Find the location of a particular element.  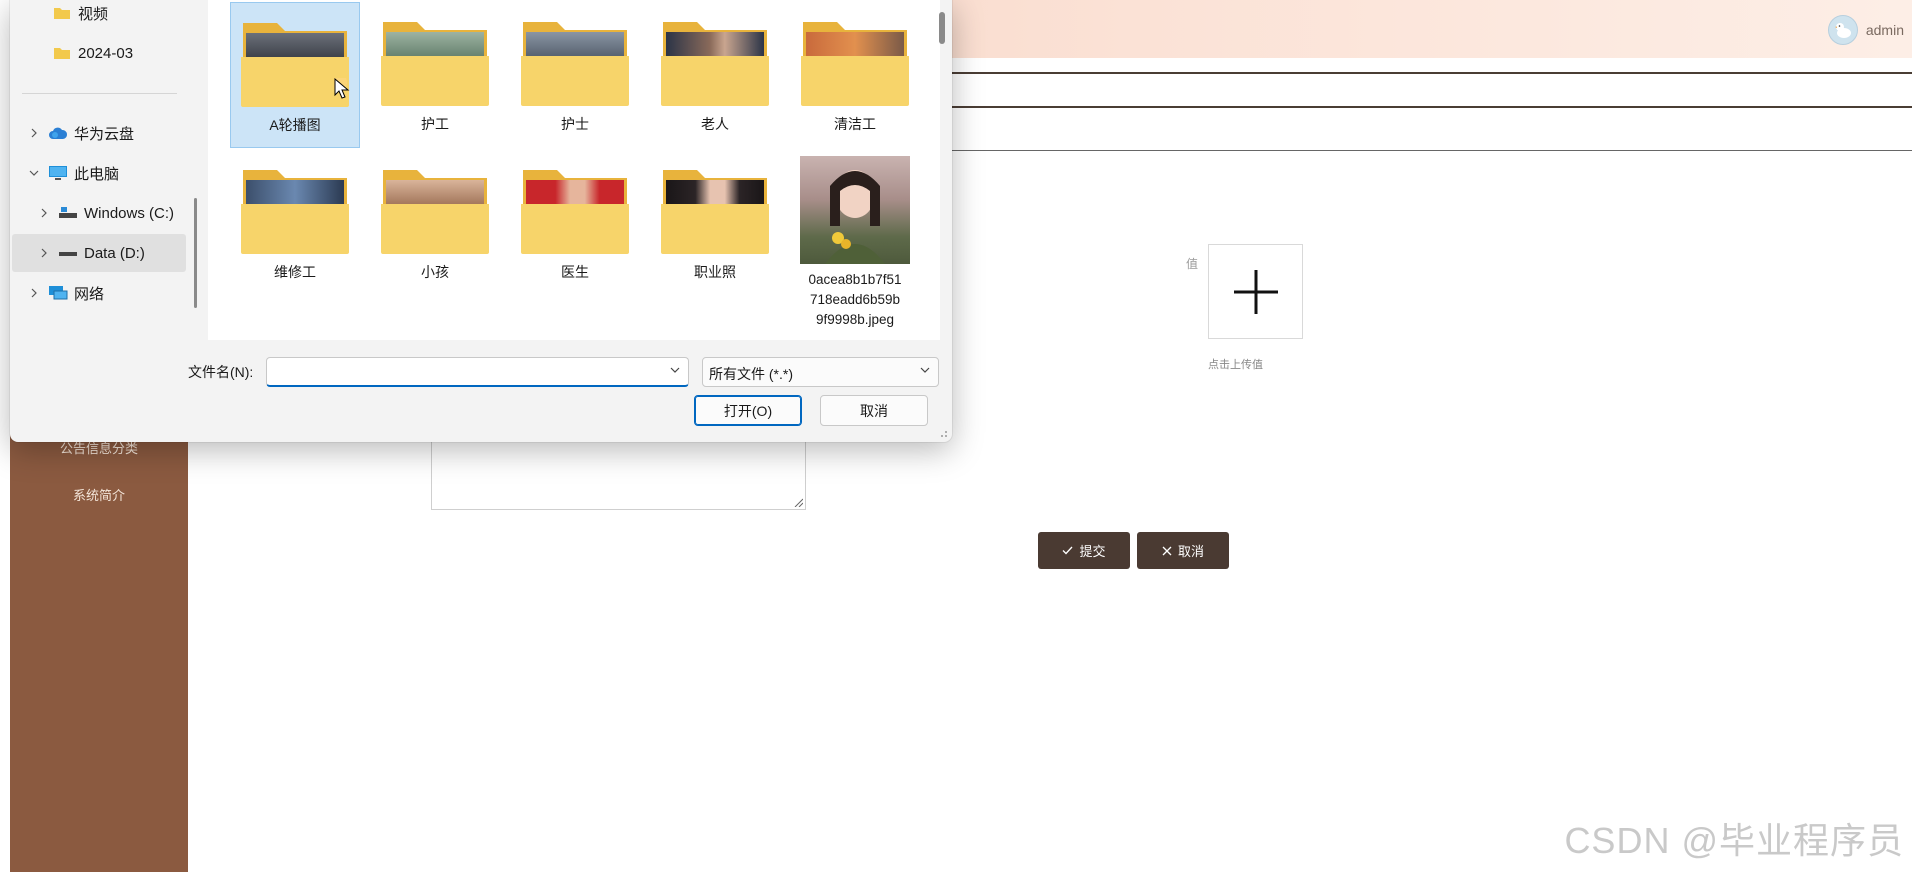

folder-item-nurse: 护士 is located at coordinates (575, 75).